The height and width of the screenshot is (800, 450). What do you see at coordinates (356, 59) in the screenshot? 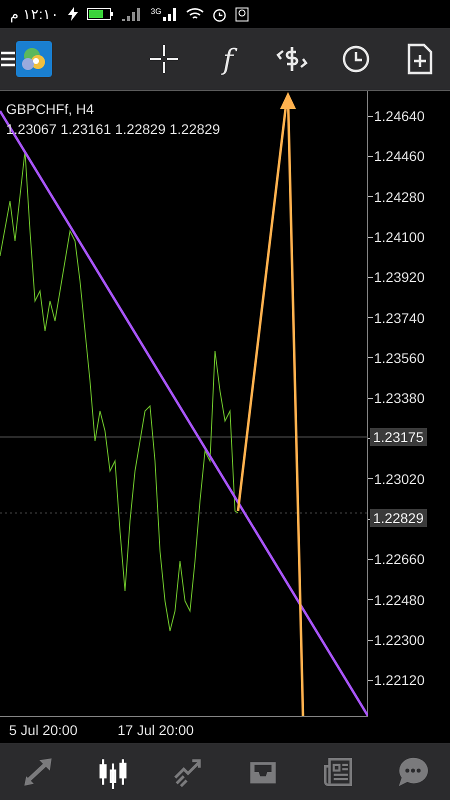
I see `clock-icon` at bounding box center [356, 59].